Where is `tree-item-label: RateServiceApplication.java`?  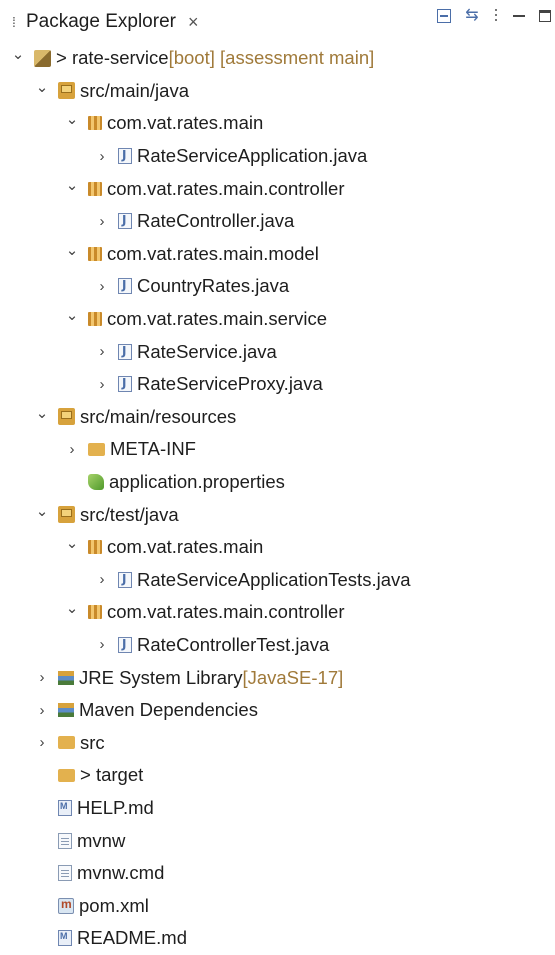
tree-item-label: RateServiceApplication.java is located at coordinates (252, 156).